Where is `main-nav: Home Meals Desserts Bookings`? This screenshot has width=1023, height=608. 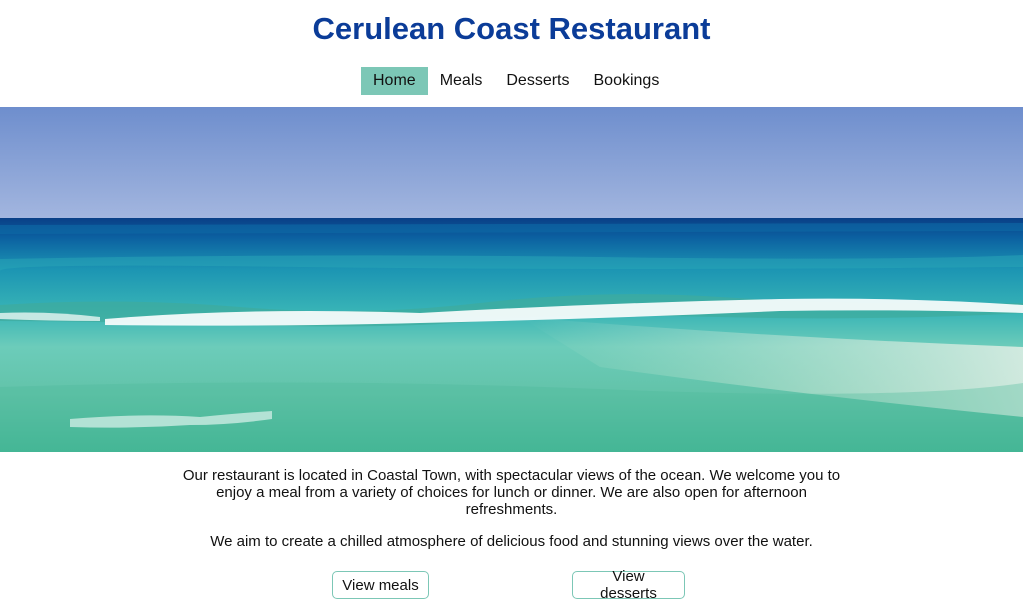
main-nav: Home Meals Desserts Bookings is located at coordinates (516, 81).